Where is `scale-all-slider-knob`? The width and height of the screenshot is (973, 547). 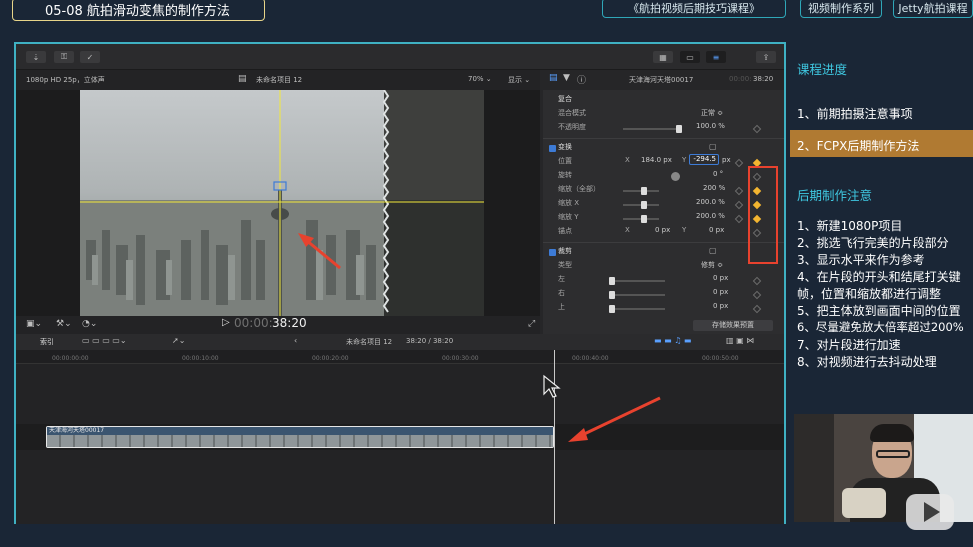
scale-all-slider-knob is located at coordinates (644, 191).